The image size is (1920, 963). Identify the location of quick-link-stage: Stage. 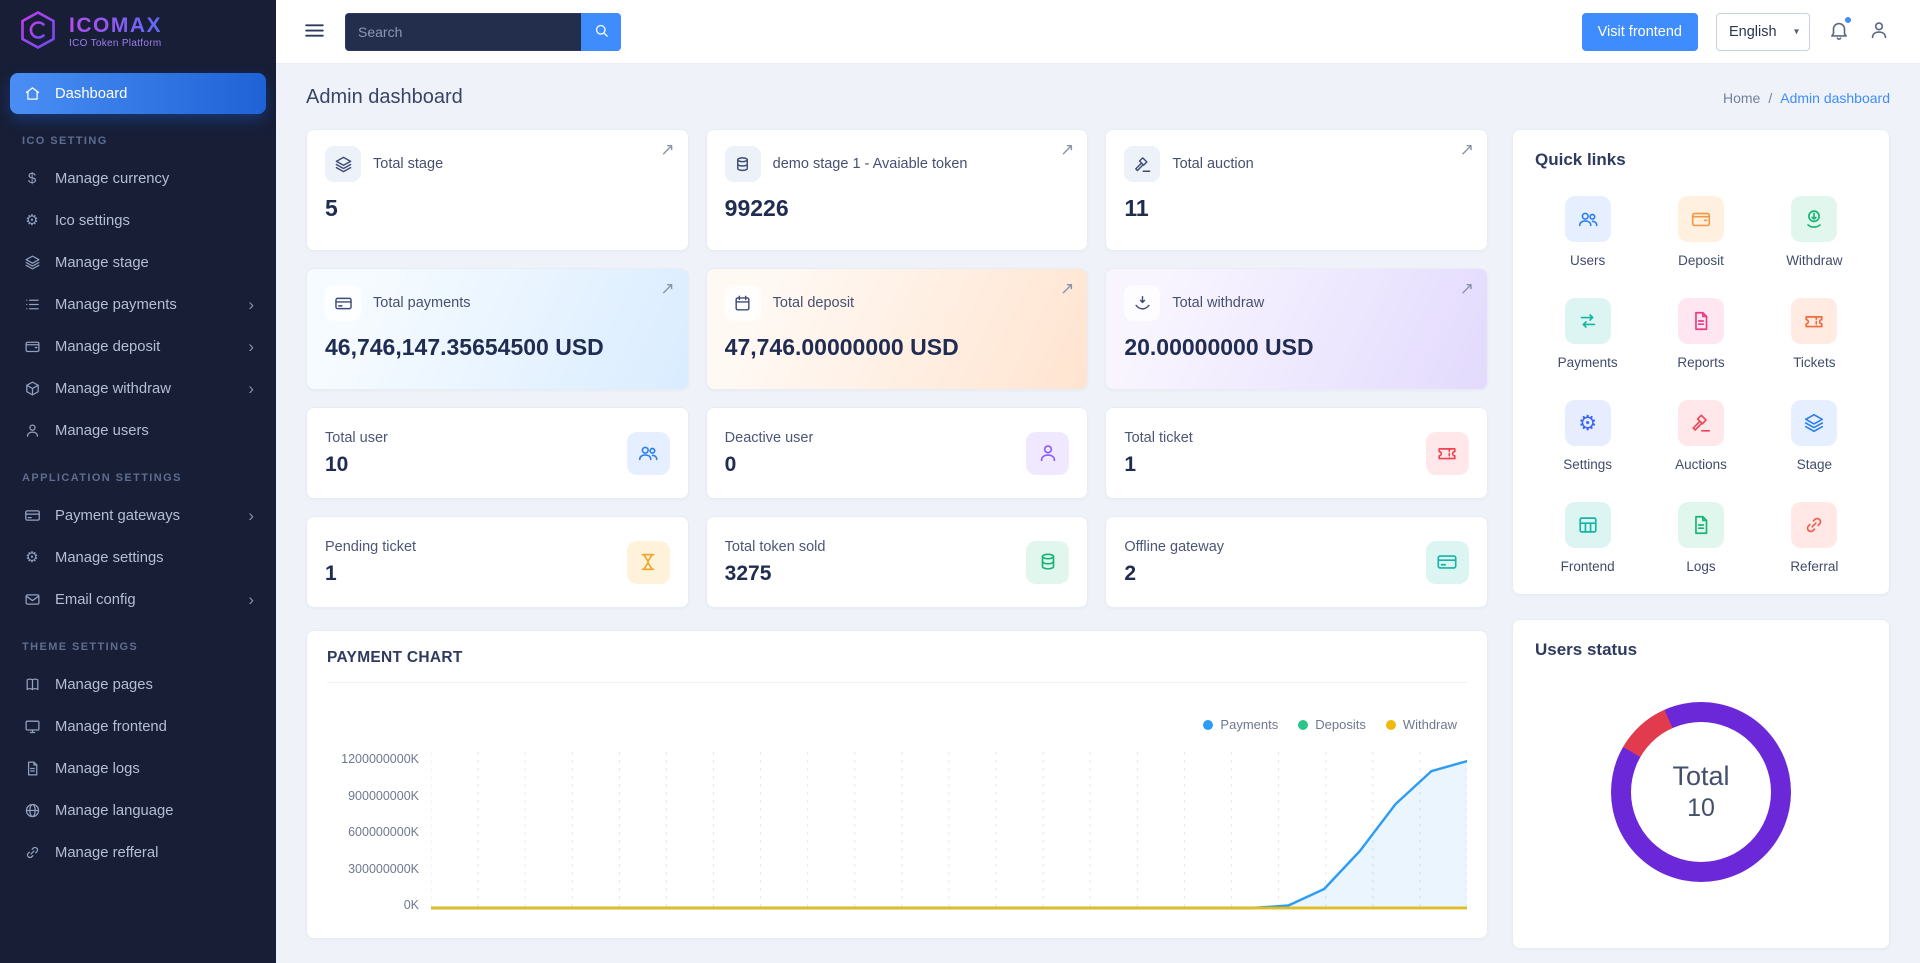
(1814, 436).